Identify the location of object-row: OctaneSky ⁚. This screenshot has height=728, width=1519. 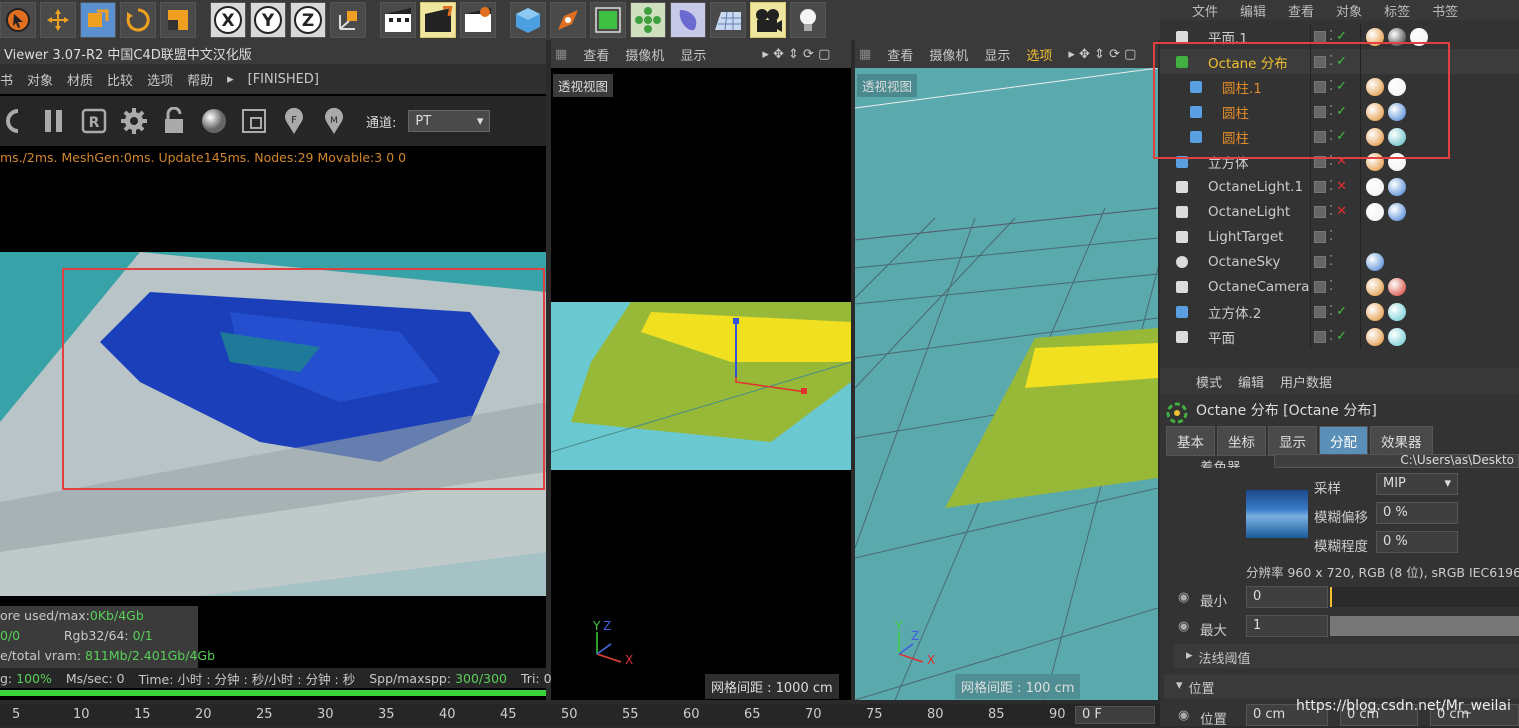
(1339, 261).